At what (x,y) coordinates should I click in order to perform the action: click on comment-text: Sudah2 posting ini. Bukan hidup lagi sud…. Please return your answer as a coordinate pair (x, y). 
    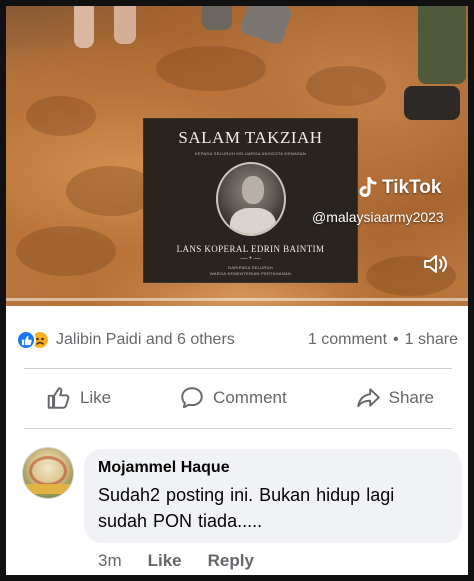
    Looking at the image, I should click on (273, 508).